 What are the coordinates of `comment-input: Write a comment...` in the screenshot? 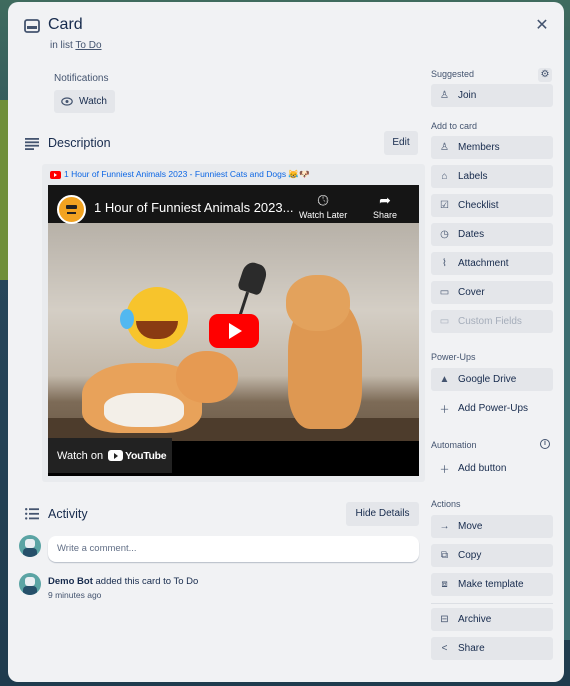 It's located at (233, 549).